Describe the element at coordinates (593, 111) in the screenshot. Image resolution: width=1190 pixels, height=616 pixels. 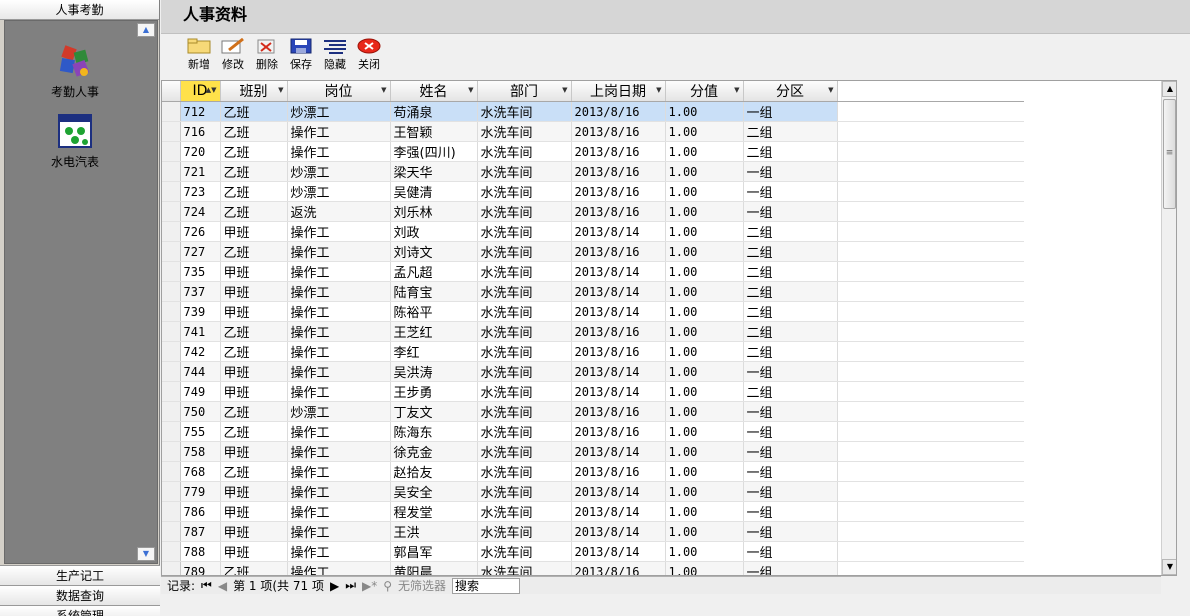
I see `table-row: 712 乙班 炒漂工 苟涌泉 水洗车间 2013/8/16 1.00 一组` at that location.